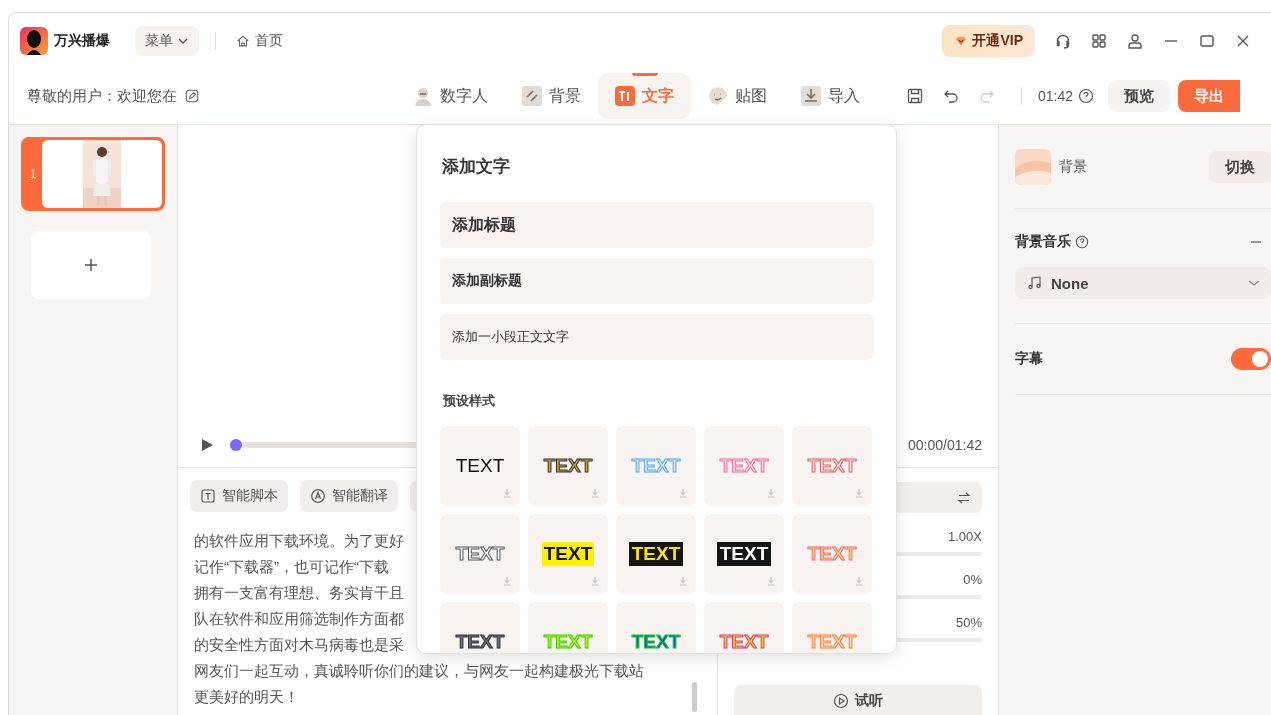 The image size is (1271, 715). I want to click on scrollbar, so click(694, 697).